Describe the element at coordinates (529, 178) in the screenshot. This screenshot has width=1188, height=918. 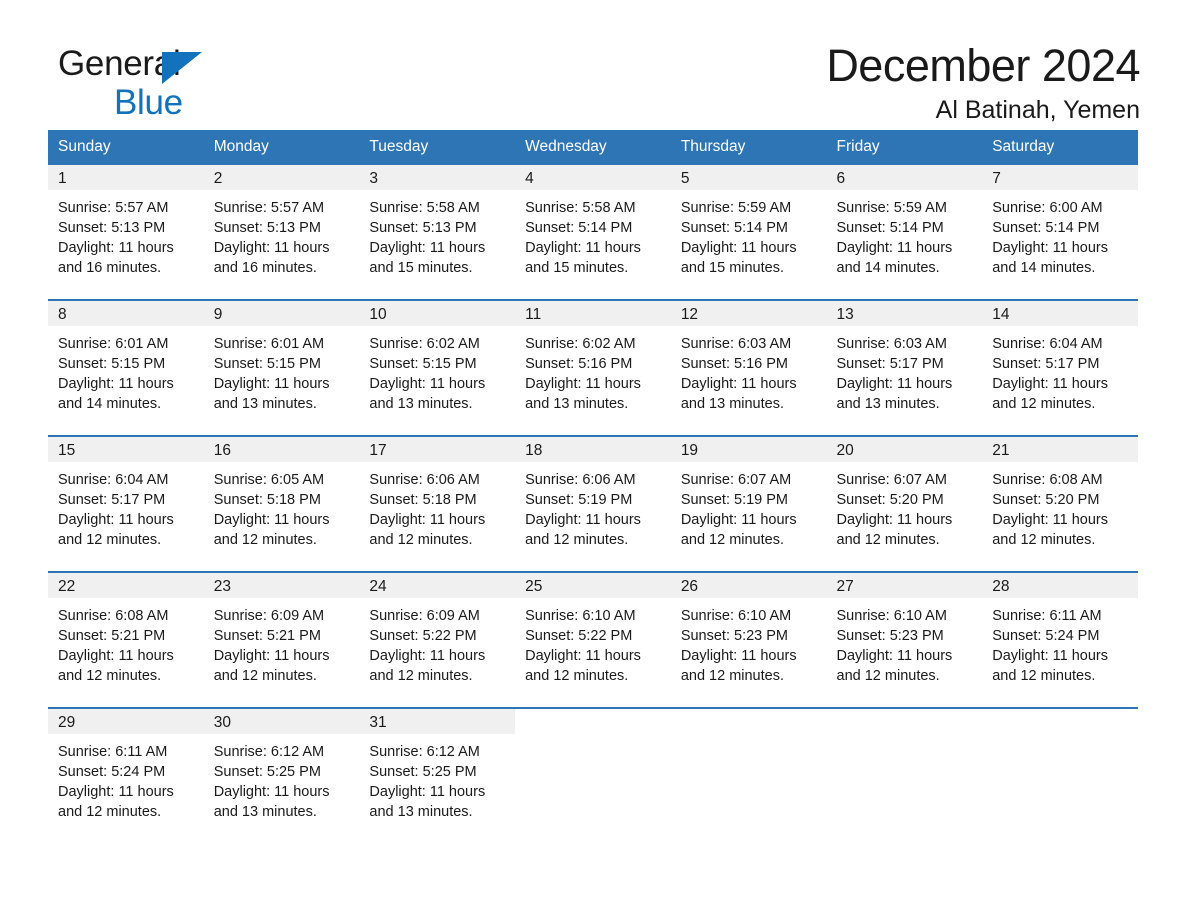
I see `day-number: 4` at that location.